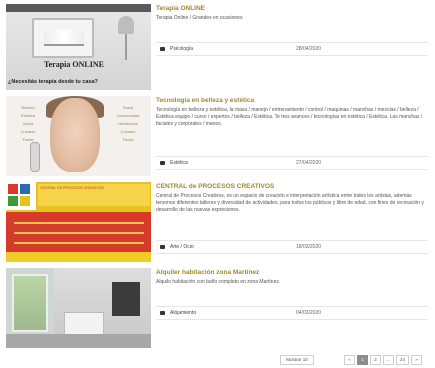  Describe the element at coordinates (416, 360) in the screenshot. I see `next-page-button: »` at that location.